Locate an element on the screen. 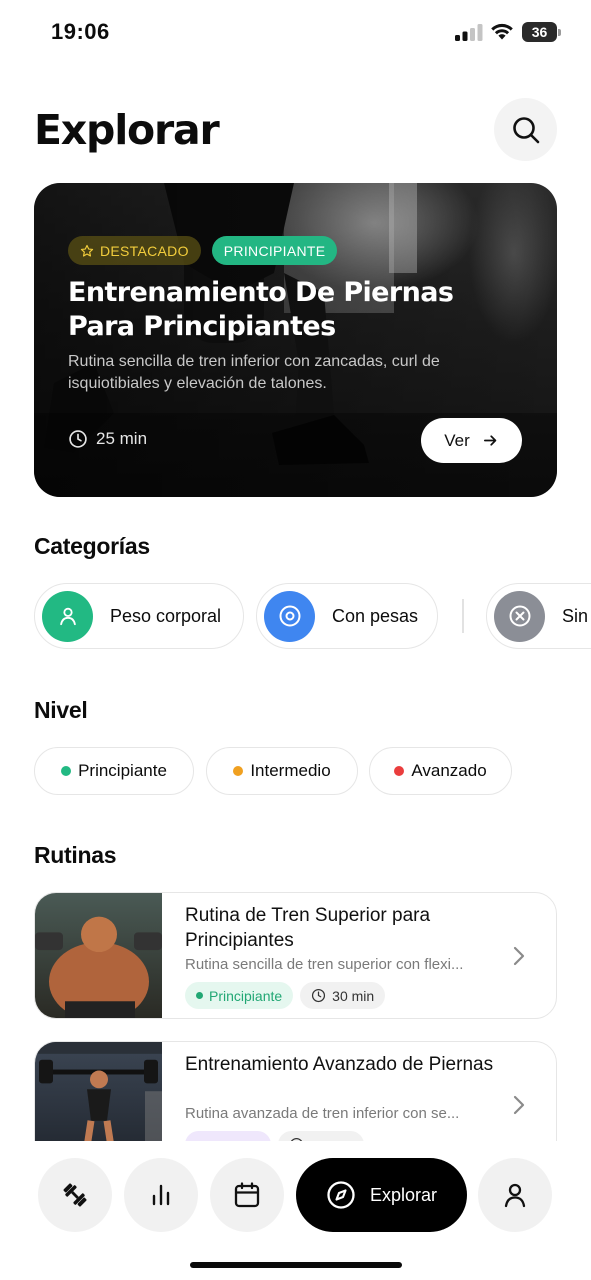 This screenshot has width=591, height=1280. star-icon is located at coordinates (87, 250).